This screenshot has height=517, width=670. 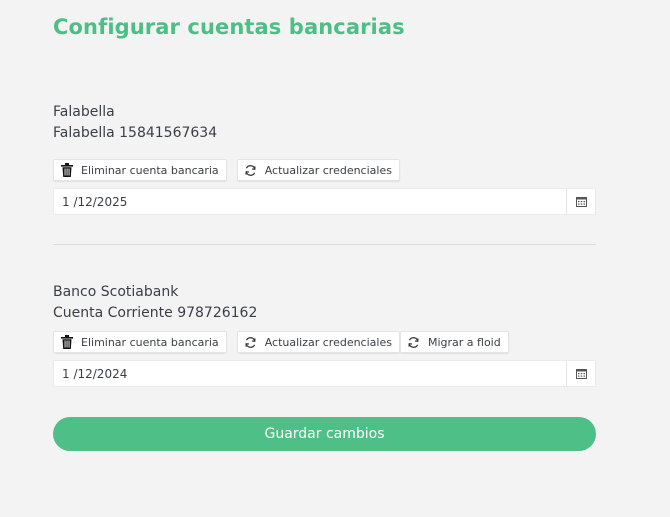 I want to click on migrate-to-floid-button: Migrar a floid, so click(x=454, y=342).